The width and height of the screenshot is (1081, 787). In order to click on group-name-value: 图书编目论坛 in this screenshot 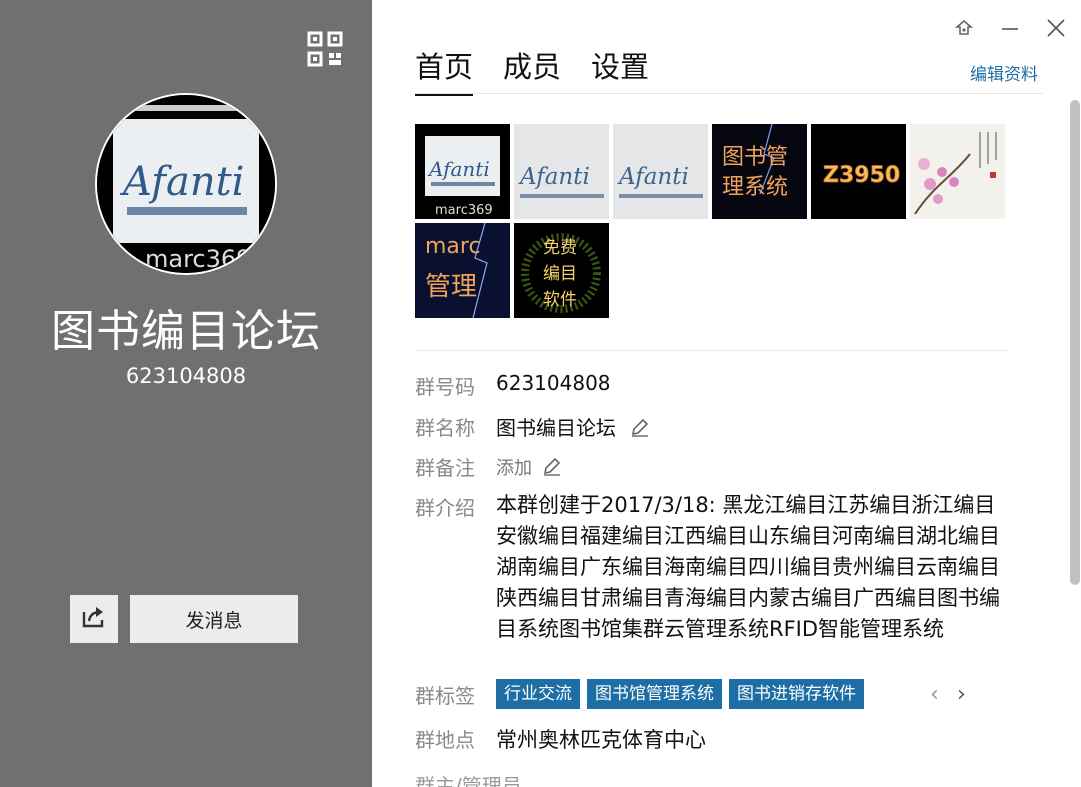, I will do `click(556, 428)`.